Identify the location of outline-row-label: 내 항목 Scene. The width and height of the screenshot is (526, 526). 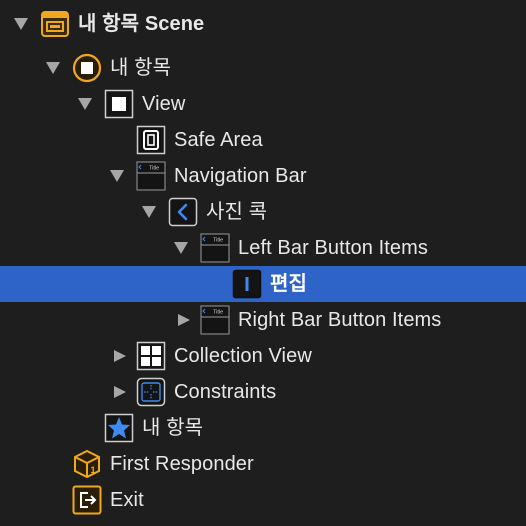
(141, 24).